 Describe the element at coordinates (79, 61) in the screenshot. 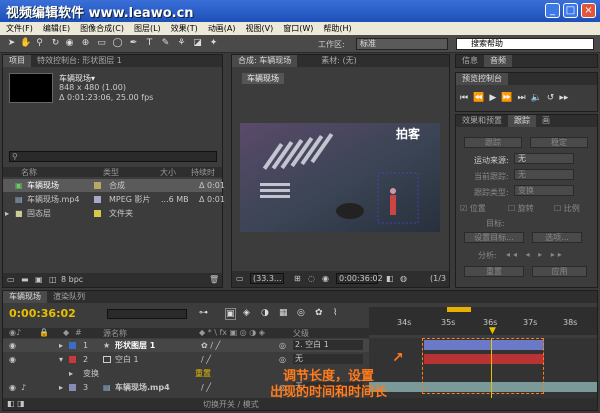

I see `tab-effect-controls: 特效控制台: 形状图层 1` at that location.